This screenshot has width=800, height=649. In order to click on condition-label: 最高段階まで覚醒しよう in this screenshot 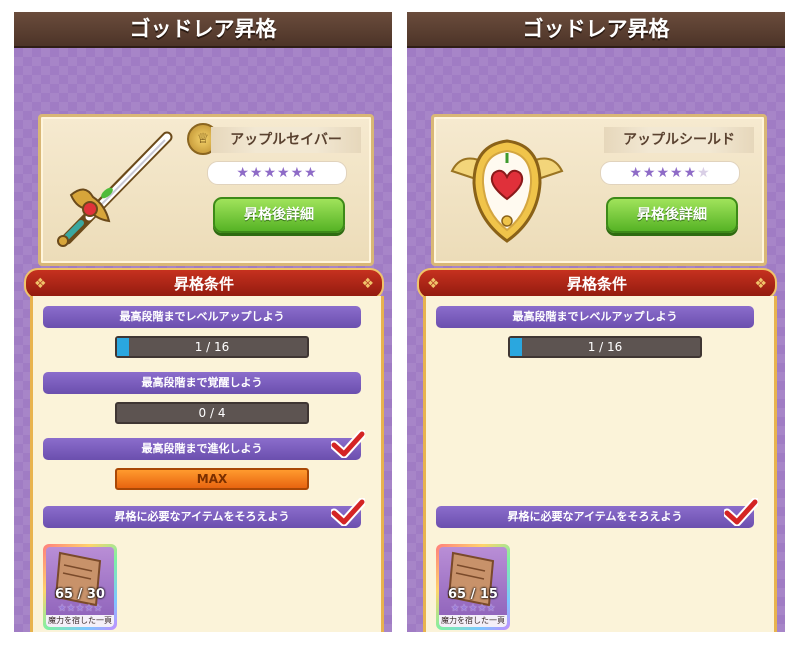, I will do `click(202, 382)`.